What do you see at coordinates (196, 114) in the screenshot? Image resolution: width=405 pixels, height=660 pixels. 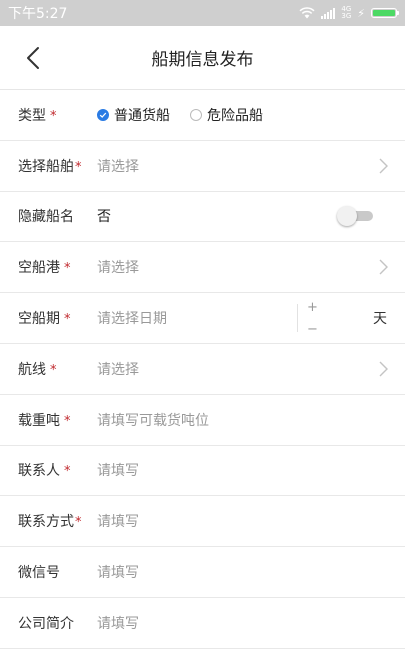 I see `radio-unchecked-icon` at bounding box center [196, 114].